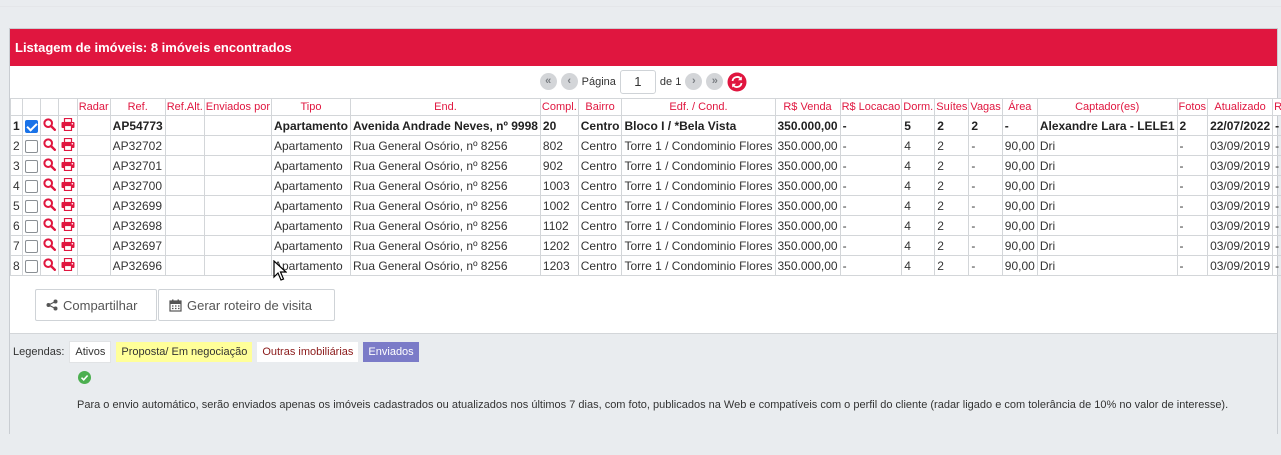 Image resolution: width=1281 pixels, height=455 pixels. I want to click on row-number: 2, so click(16, 145).